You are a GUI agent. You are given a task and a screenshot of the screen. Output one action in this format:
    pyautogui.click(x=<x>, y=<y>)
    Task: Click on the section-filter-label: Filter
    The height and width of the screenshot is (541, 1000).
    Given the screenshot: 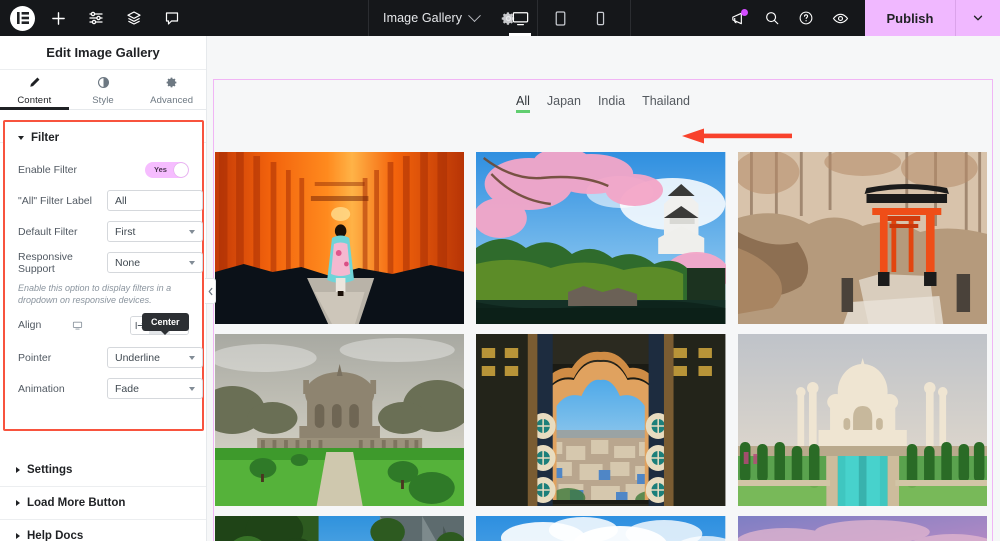 What is the action you would take?
    pyautogui.click(x=45, y=138)
    